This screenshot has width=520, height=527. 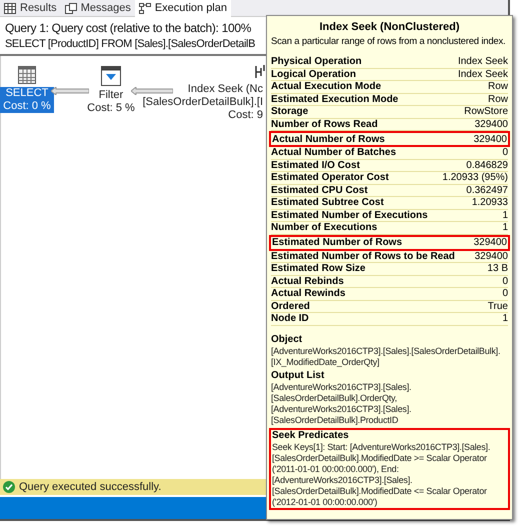 What do you see at coordinates (318, 269) in the screenshot?
I see `property-name: Estimated Row Size` at bounding box center [318, 269].